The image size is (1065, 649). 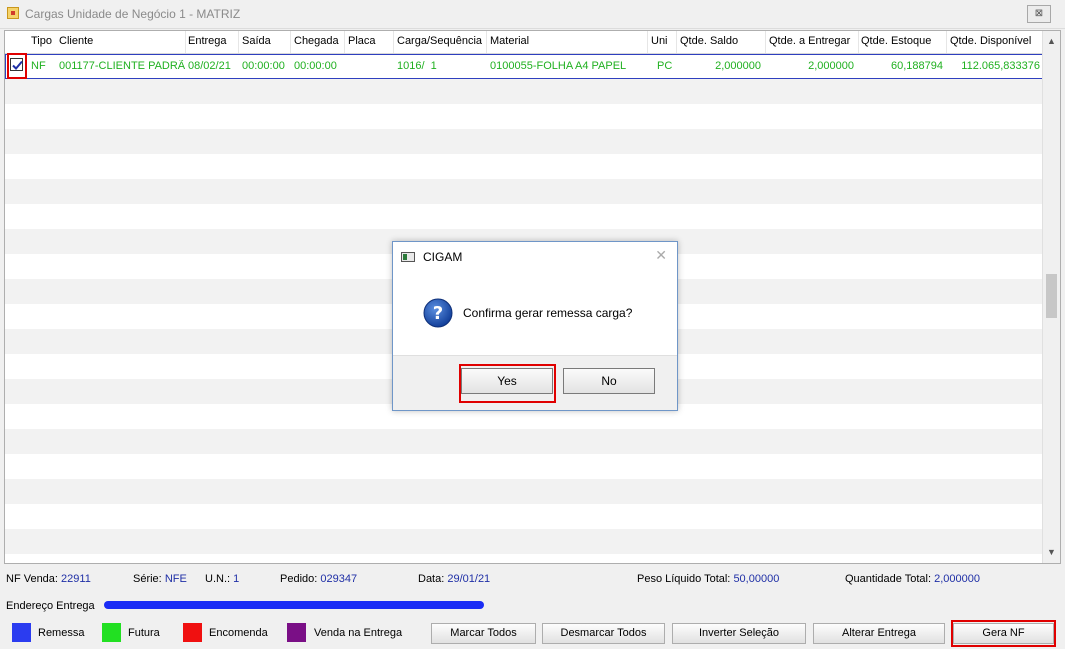 I want to click on col-placa: Placa, so click(x=362, y=41).